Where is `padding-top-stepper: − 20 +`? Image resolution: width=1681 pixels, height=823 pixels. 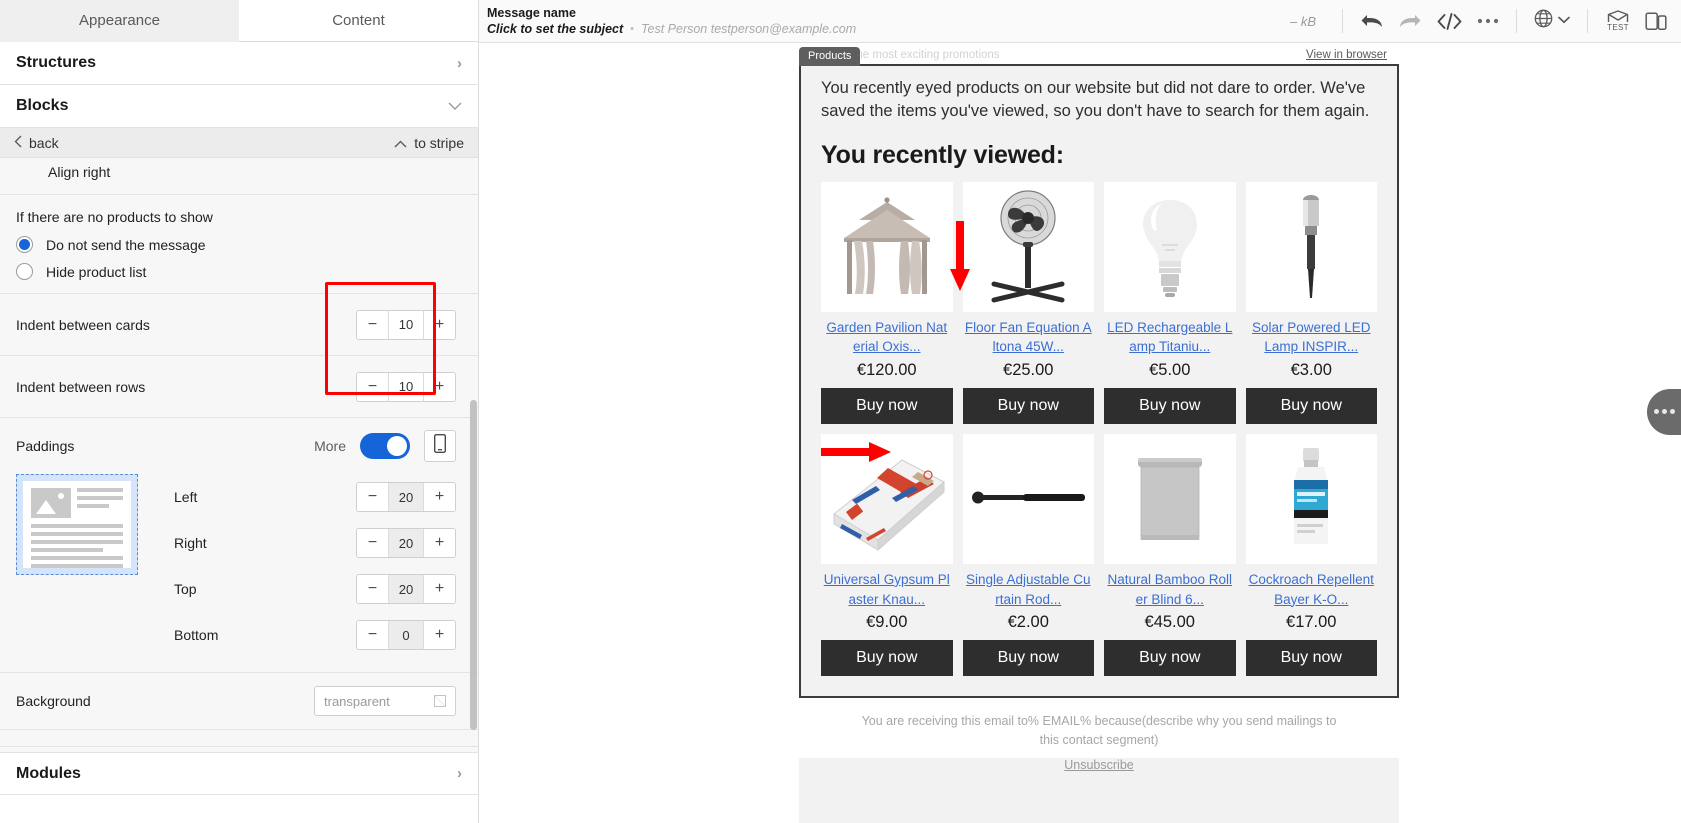
padding-top-stepper: − 20 + is located at coordinates (406, 589).